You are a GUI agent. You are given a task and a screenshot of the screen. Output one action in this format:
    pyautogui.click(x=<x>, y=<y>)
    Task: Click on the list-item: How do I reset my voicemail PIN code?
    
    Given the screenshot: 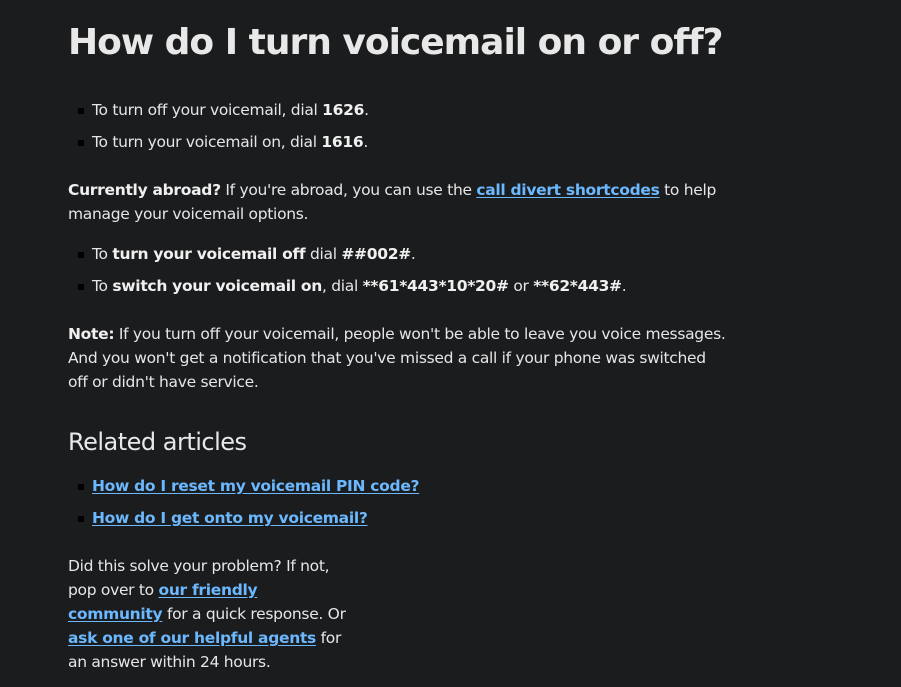 What is the action you would take?
    pyautogui.click(x=398, y=490)
    